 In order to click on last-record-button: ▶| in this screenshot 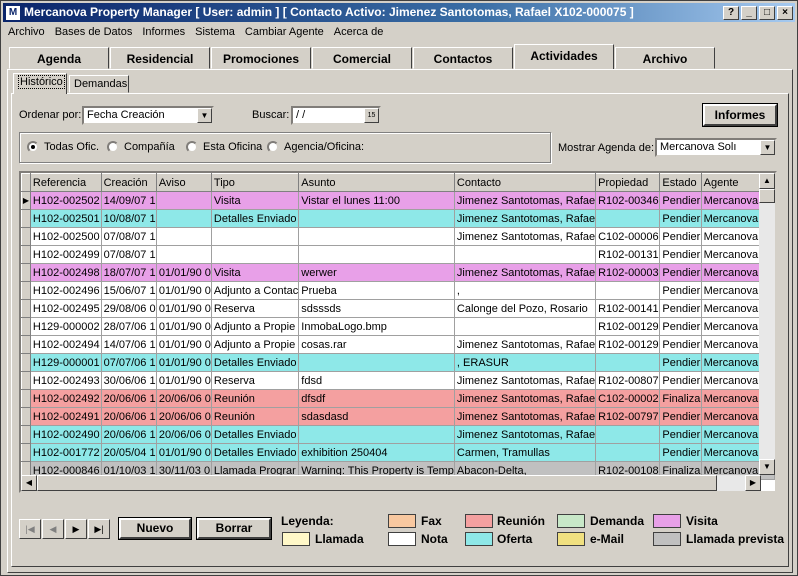, I will do `click(99, 529)`.